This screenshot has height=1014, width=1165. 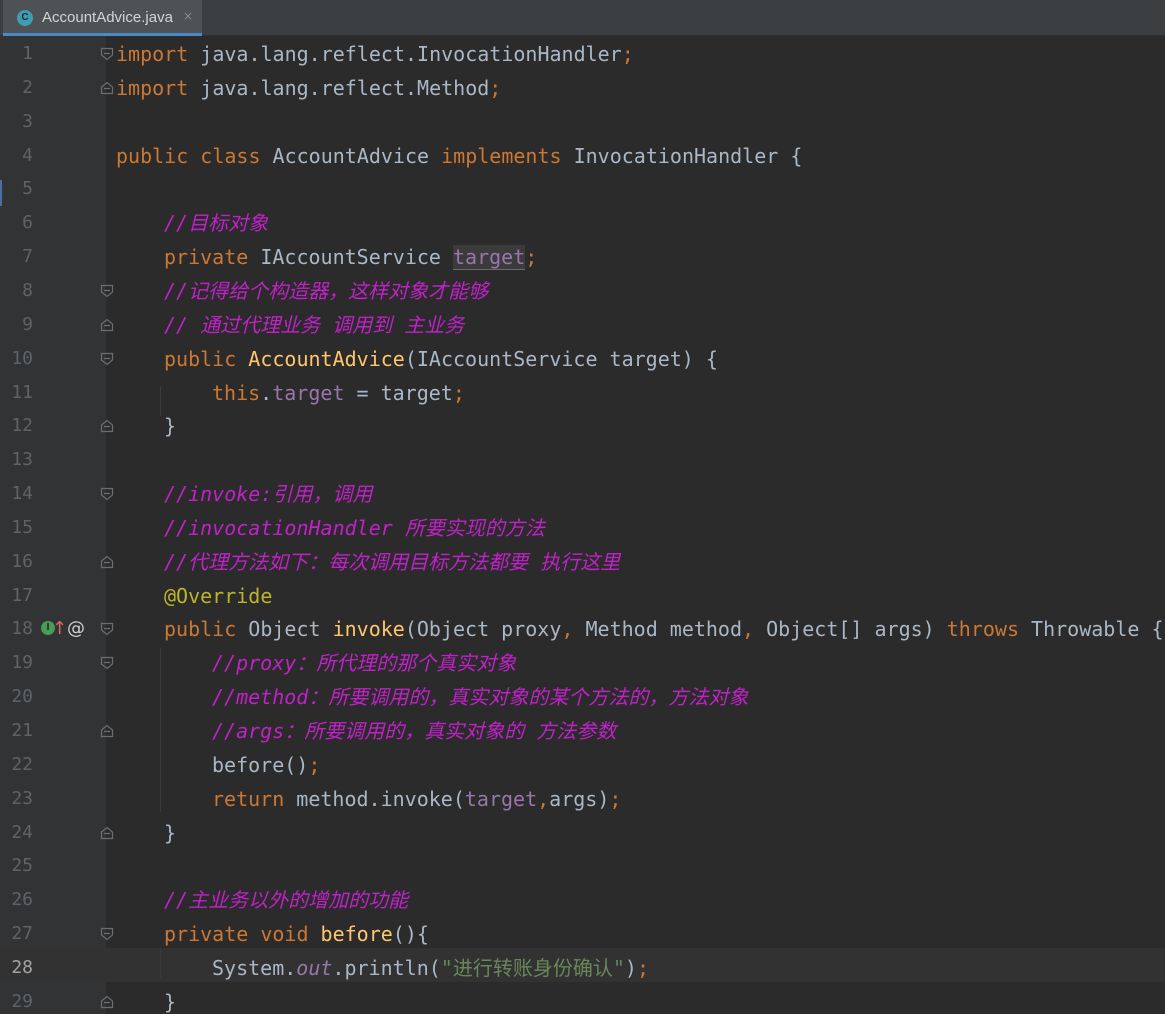 I want to click on class-icon-letter: C, so click(x=25, y=17).